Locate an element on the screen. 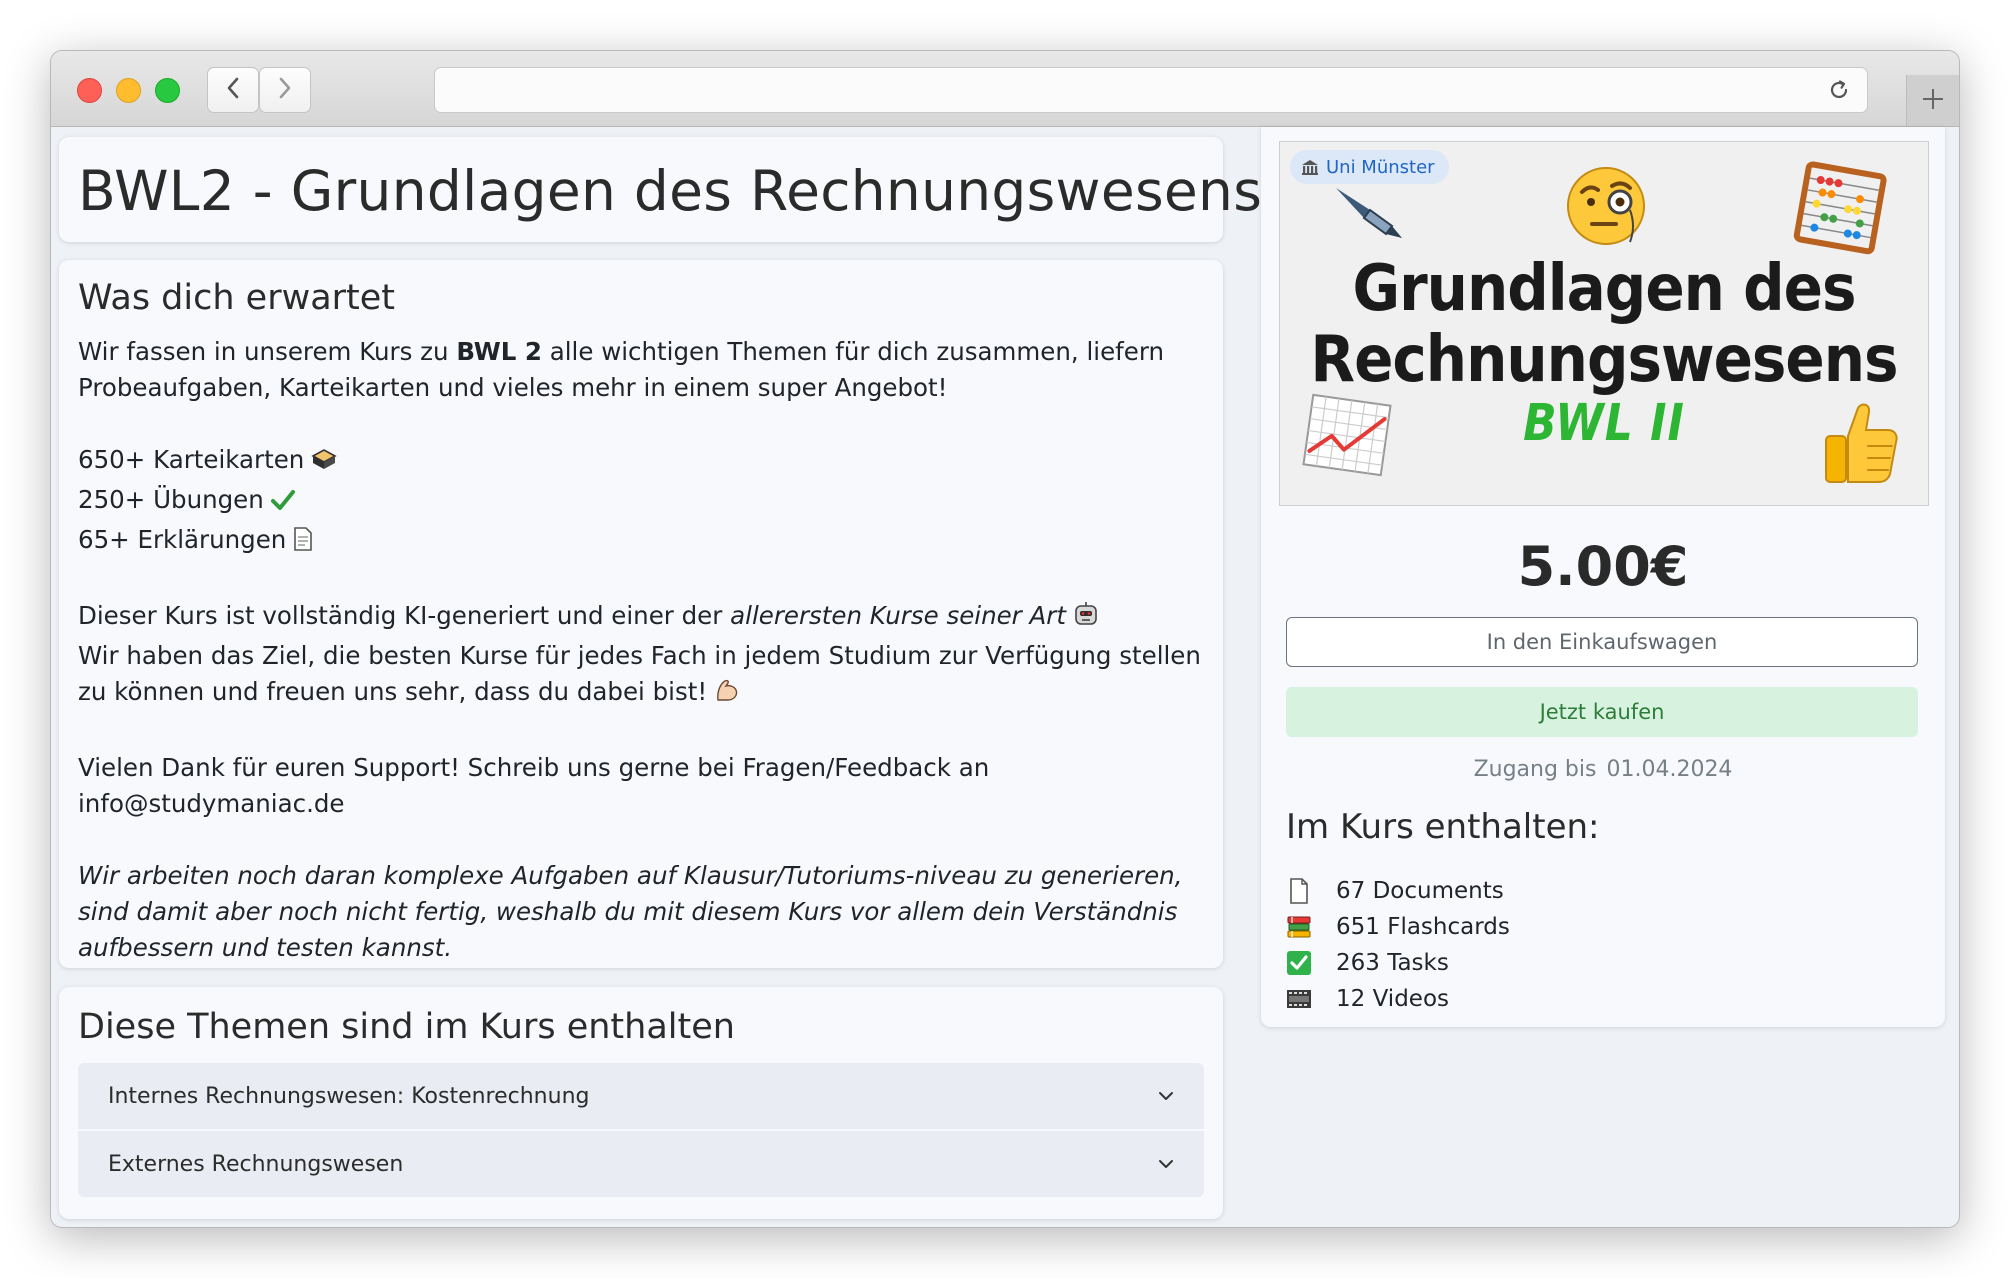  topic-accordion-item: Internes Rechnungswesen: Kostenrechnung is located at coordinates (641, 1096).